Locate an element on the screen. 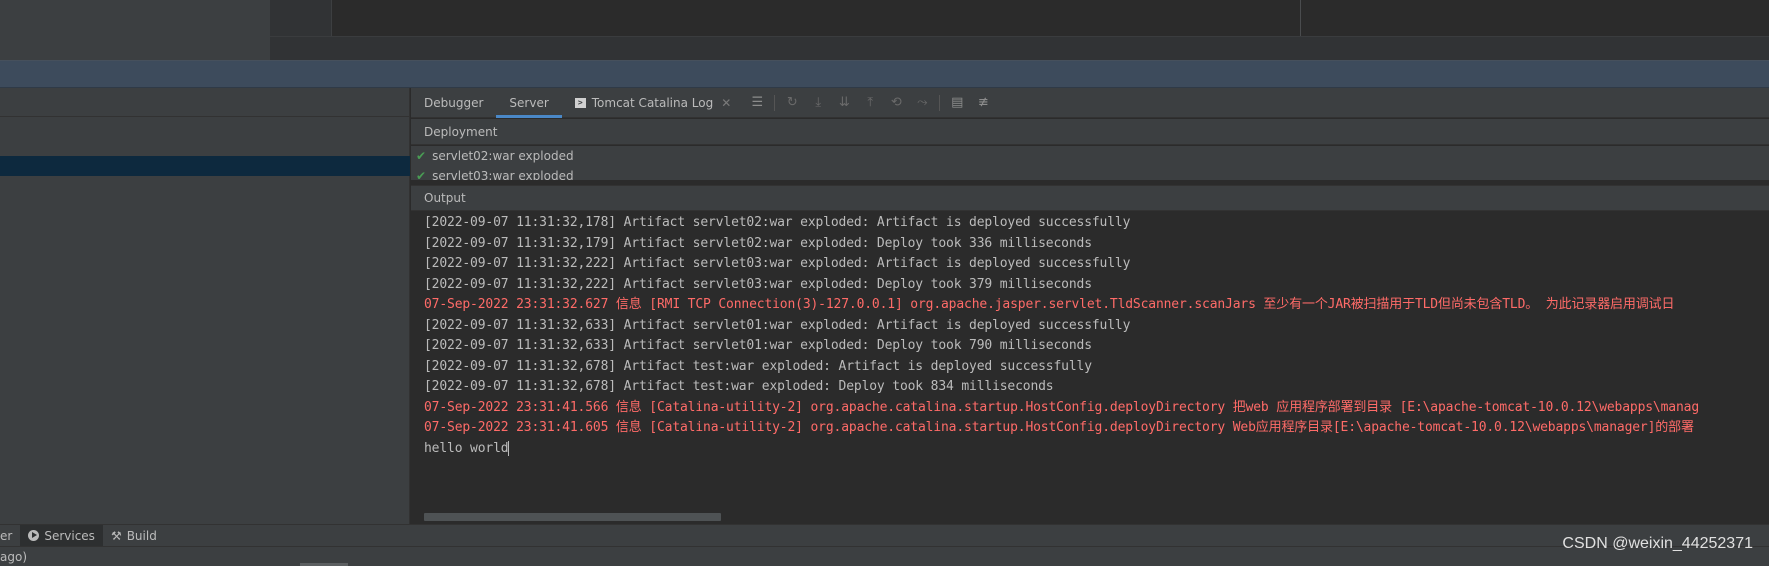 This screenshot has width=1769, height=566. tab-debugger: Debugger is located at coordinates (453, 103).